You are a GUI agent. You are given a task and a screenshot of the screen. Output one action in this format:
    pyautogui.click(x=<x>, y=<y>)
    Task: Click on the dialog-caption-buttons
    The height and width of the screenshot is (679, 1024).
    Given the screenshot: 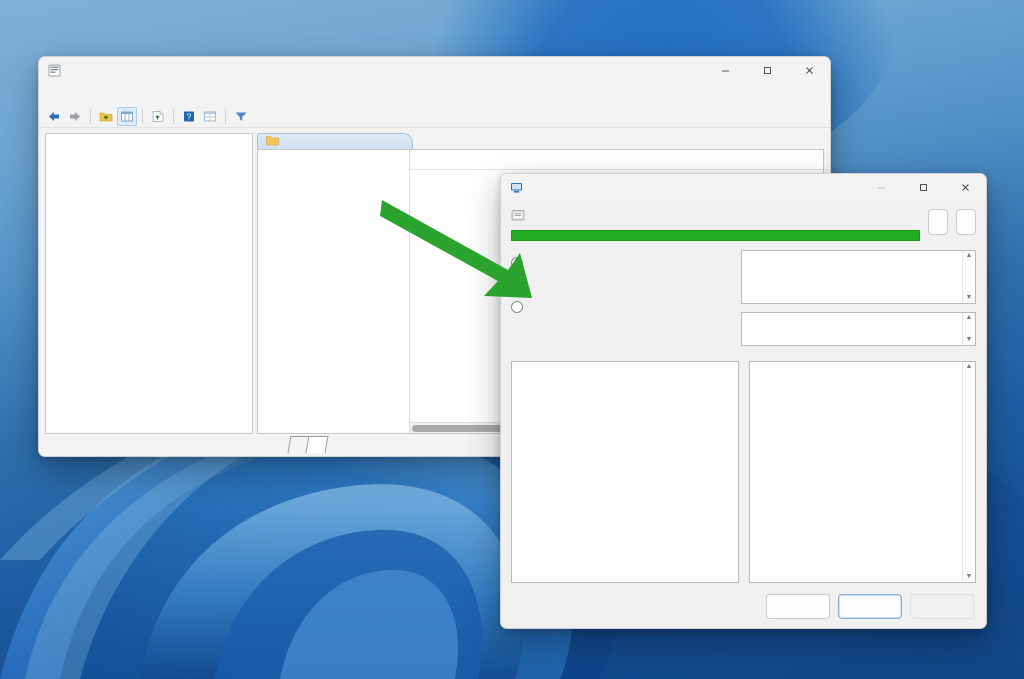 What is the action you would take?
    pyautogui.click(x=923, y=187)
    